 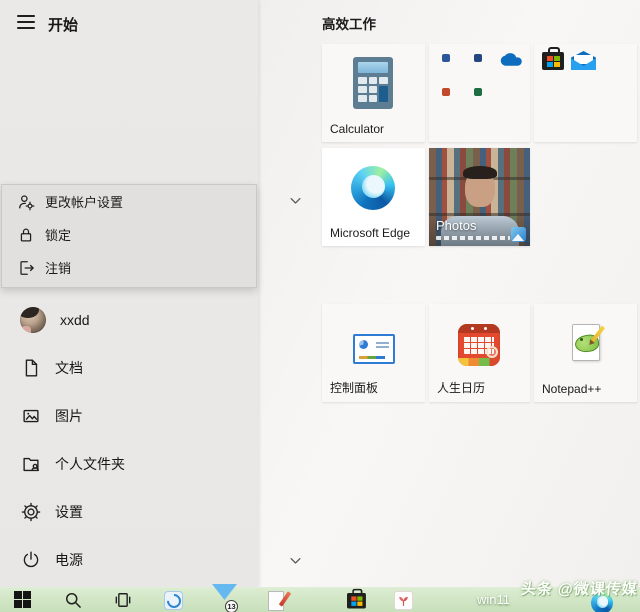 I want to click on mail-unread-badge: 13, so click(x=231, y=606).